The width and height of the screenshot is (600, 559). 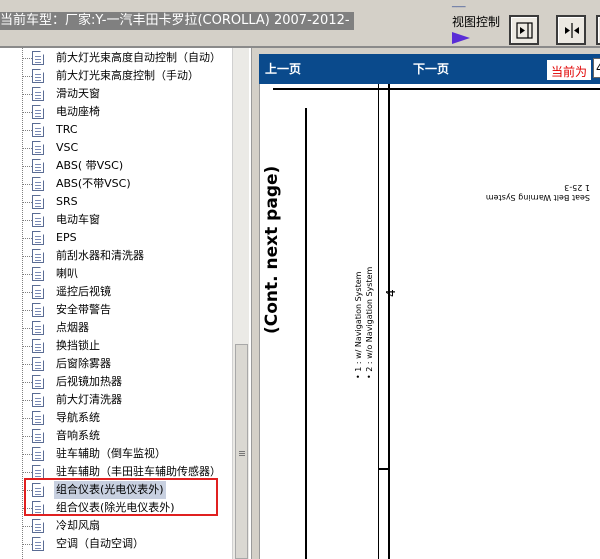 I want to click on tree-item: 喇叭, so click(x=127, y=274).